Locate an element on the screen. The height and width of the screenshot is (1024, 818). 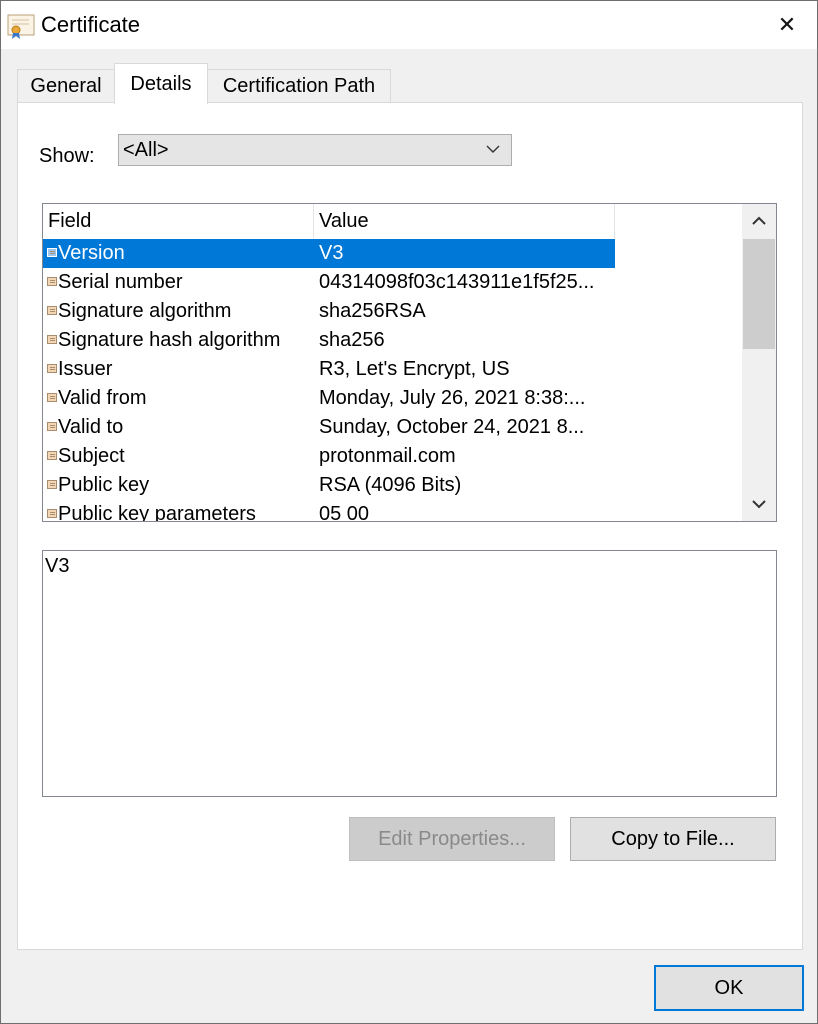
field-name: Version is located at coordinates (91, 253).